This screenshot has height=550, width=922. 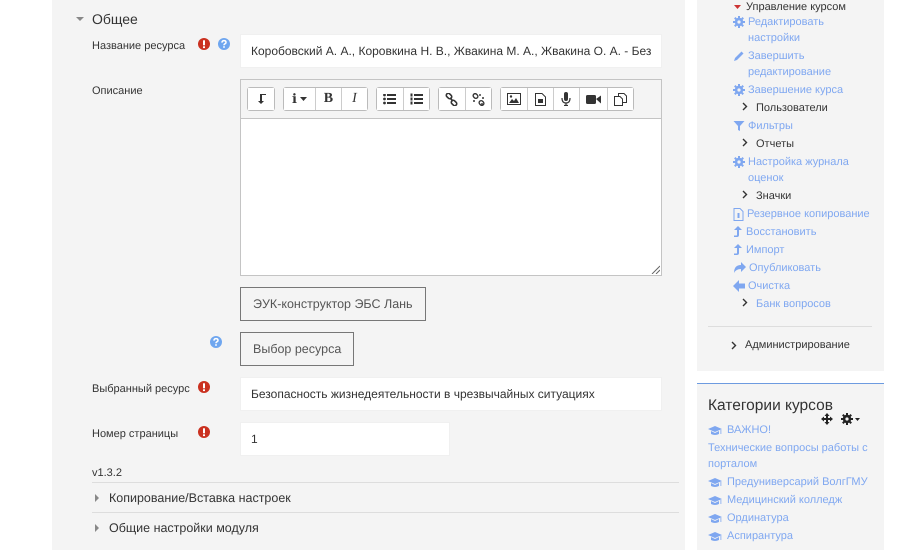 I want to click on image-icon, so click(x=513, y=99).